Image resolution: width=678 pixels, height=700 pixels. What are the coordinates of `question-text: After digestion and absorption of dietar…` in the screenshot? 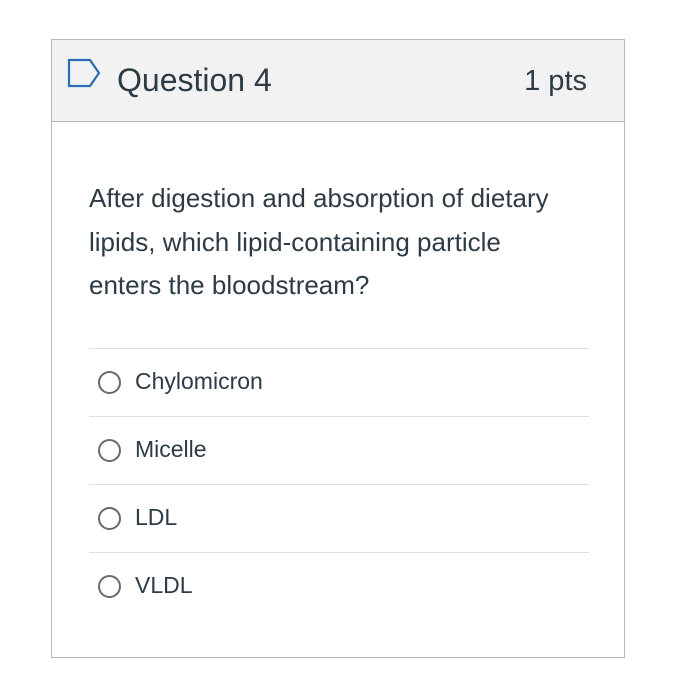 It's located at (319, 241).